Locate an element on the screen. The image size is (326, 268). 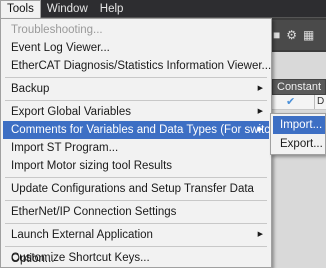
menu-tools: Tools is located at coordinates (20, 9).